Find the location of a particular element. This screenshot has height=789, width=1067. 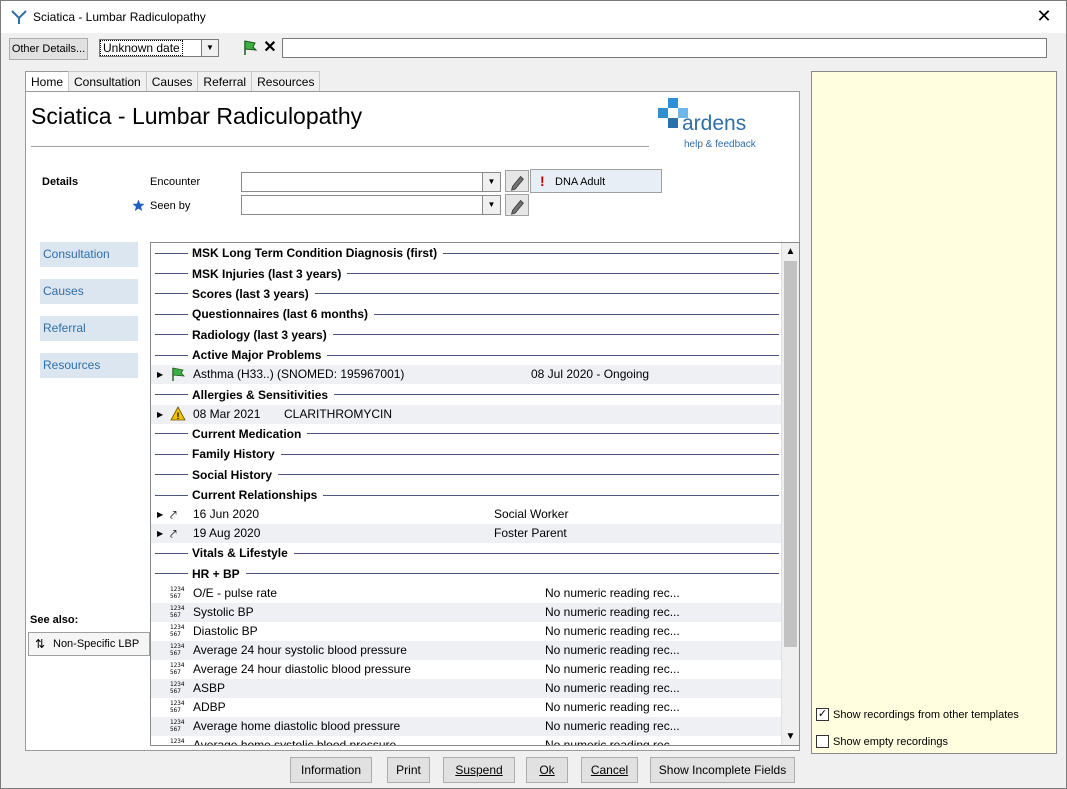

scroll-thumb is located at coordinates (790, 454).